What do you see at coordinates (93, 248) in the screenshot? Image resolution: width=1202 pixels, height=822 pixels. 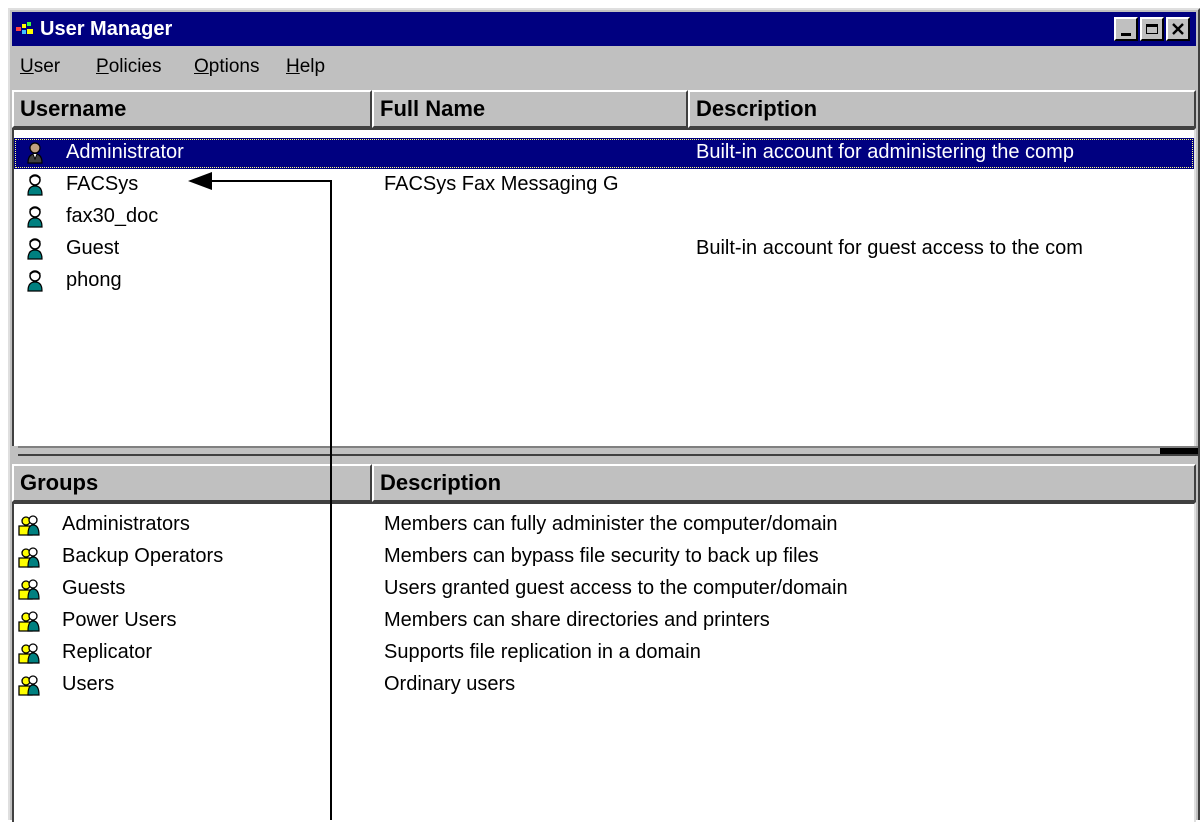 I see `username-cell: Guest` at bounding box center [93, 248].